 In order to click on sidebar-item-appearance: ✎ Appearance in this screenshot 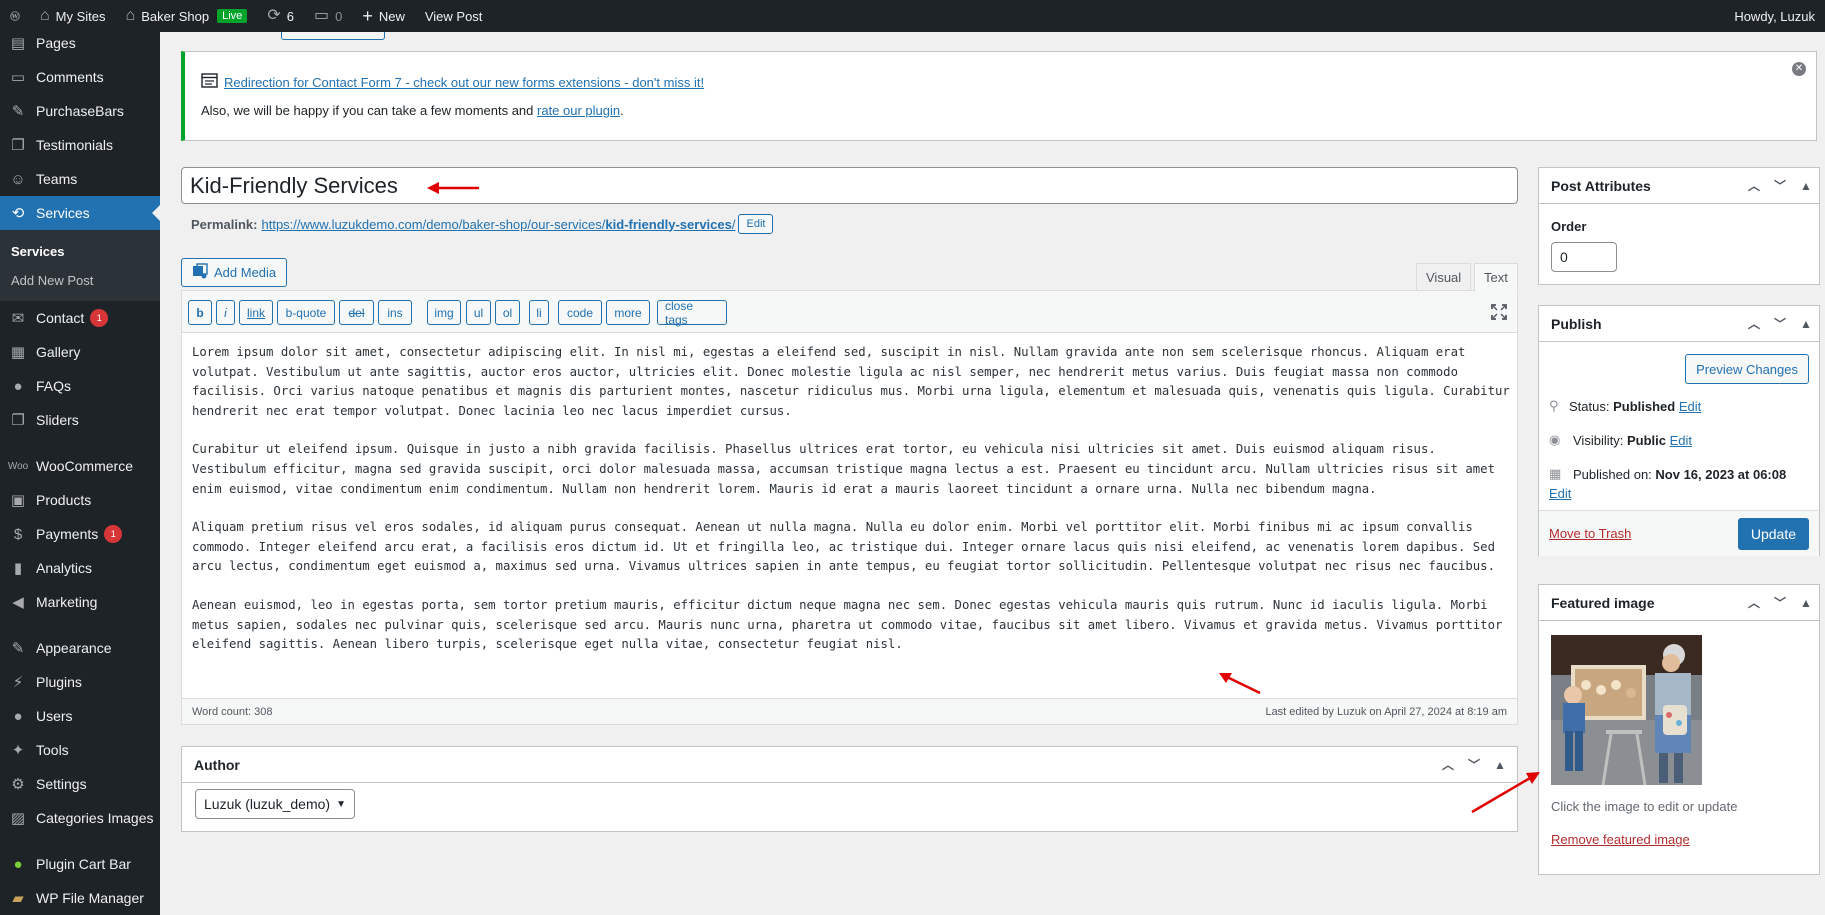, I will do `click(80, 648)`.